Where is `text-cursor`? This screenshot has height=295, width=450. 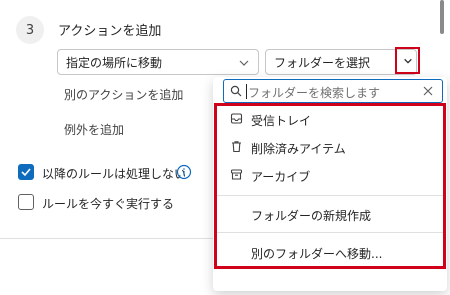
text-cursor is located at coordinates (246, 91).